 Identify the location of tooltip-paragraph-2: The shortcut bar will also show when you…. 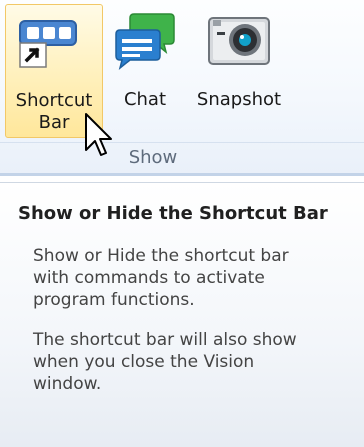
(193, 362).